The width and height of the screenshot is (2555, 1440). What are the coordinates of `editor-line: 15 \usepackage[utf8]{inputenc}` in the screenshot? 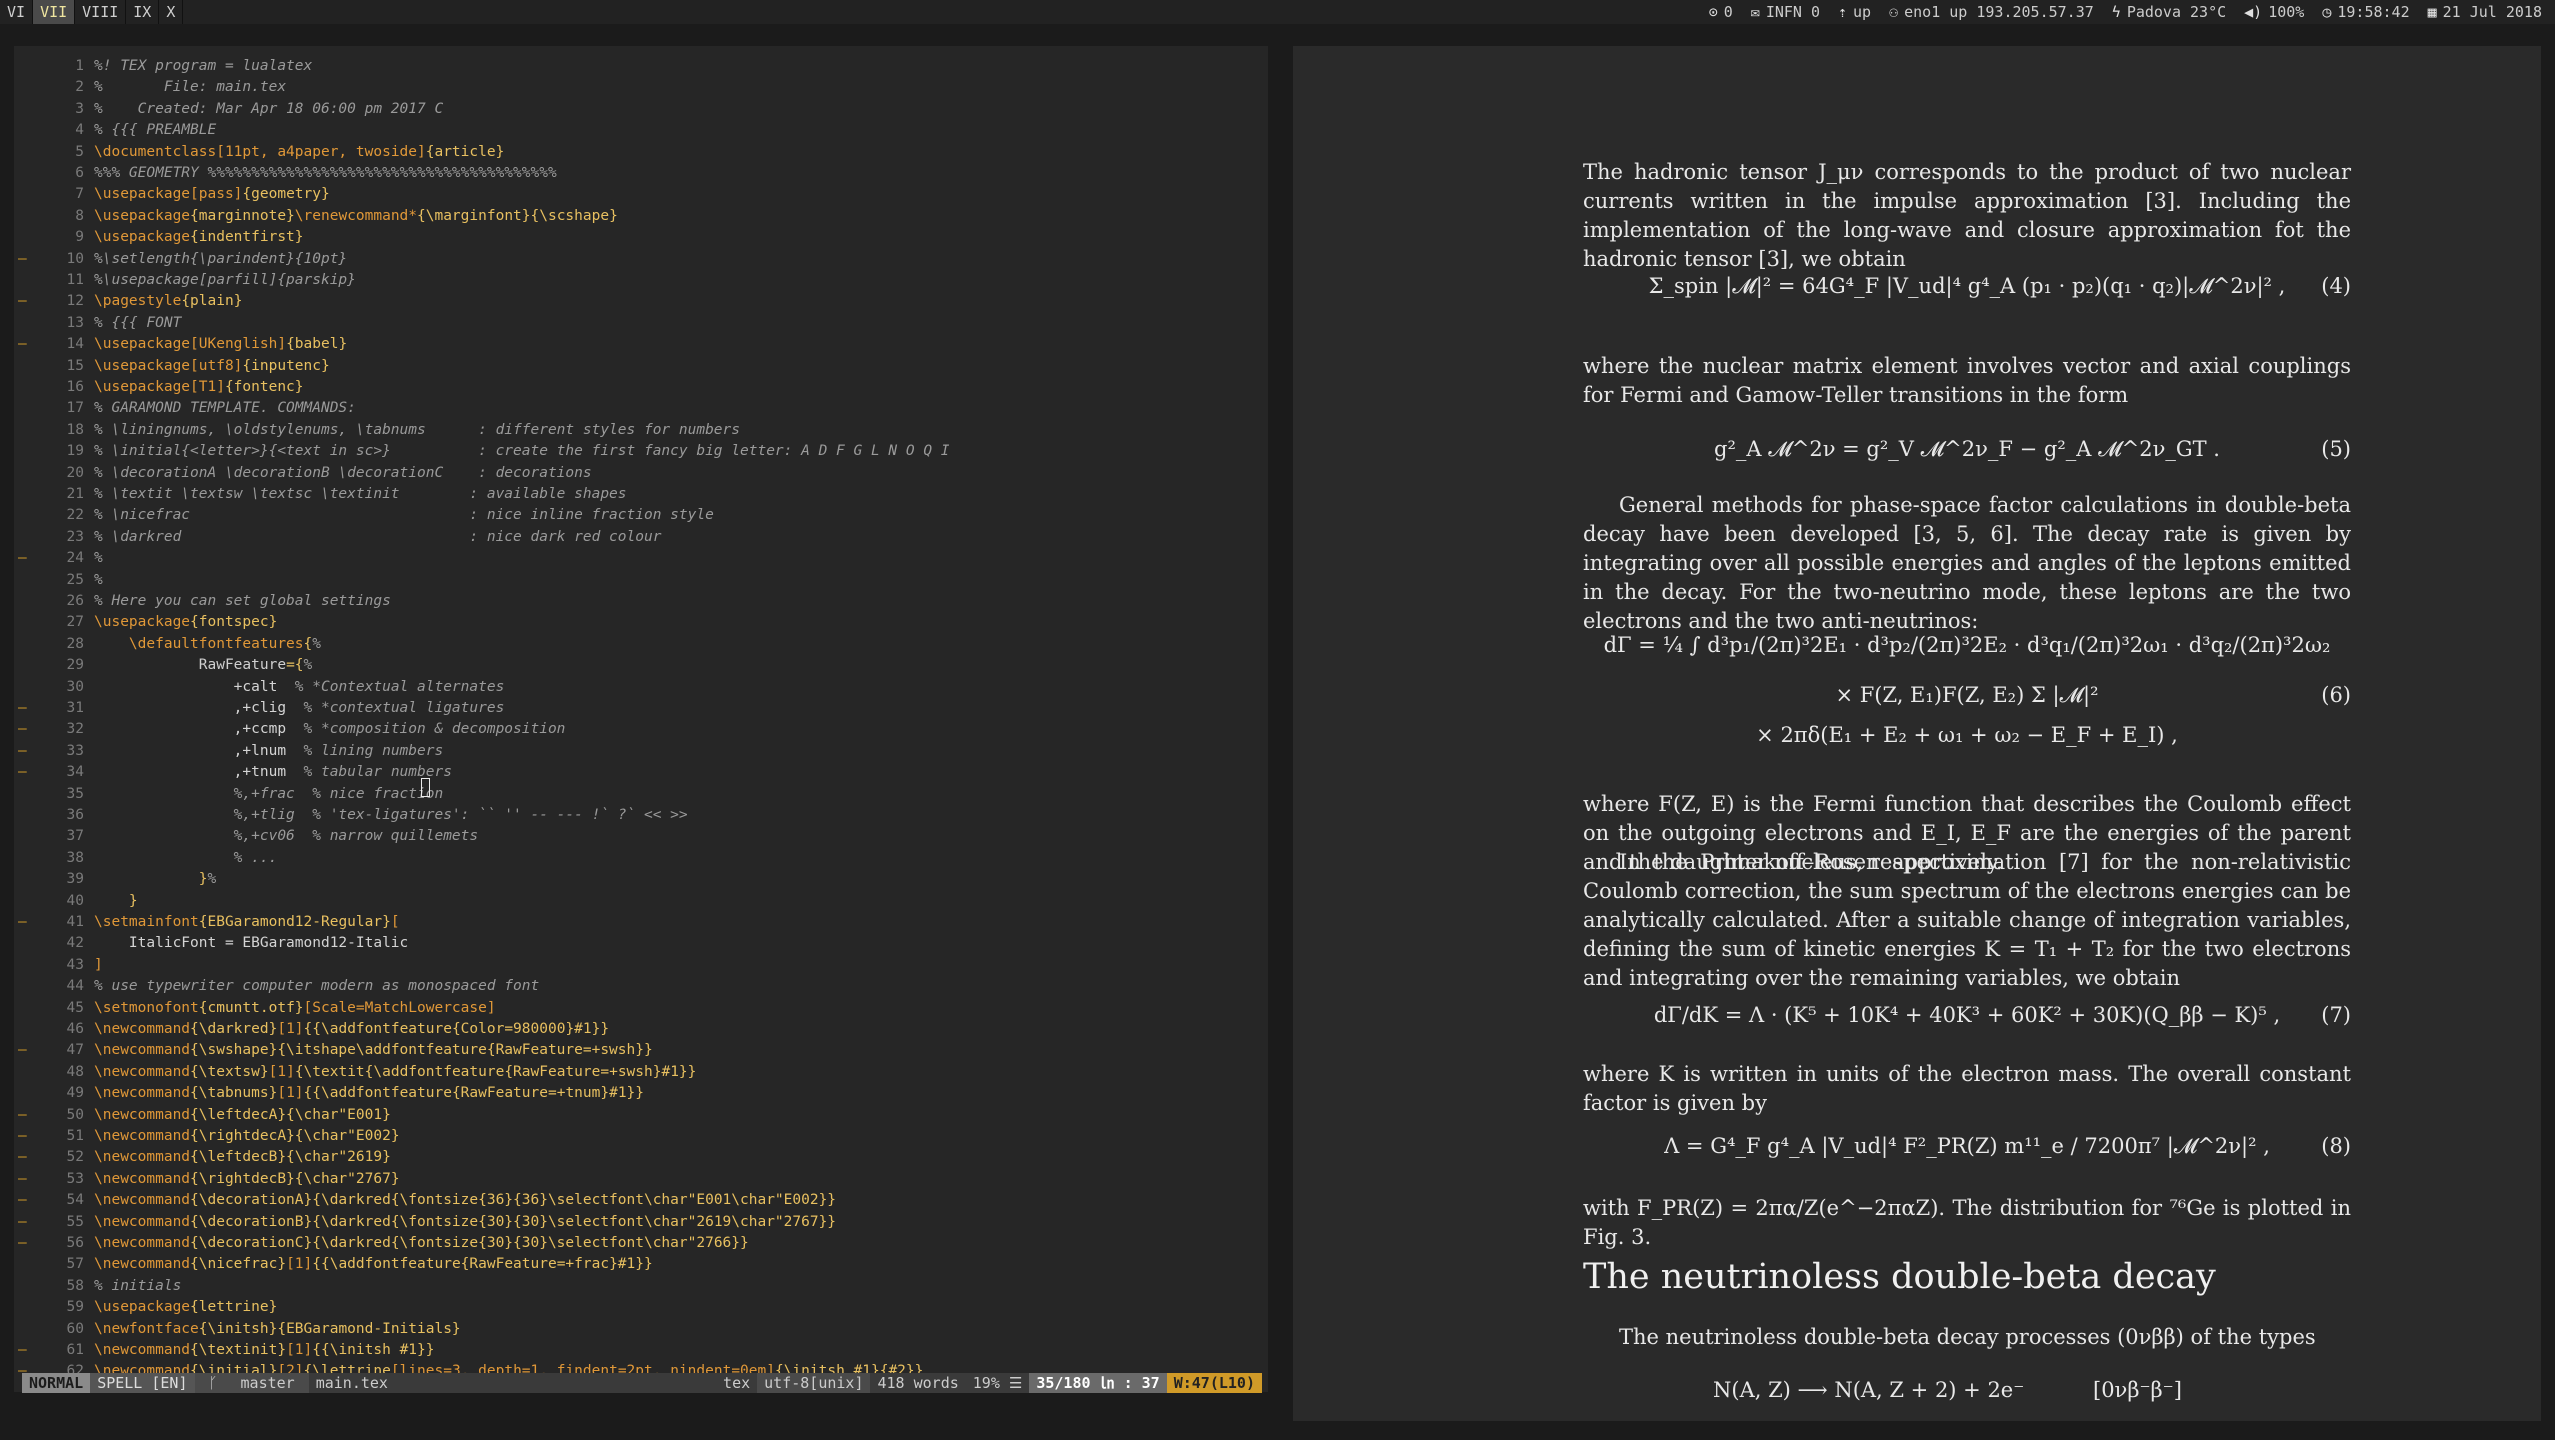 It's located at (641, 366).